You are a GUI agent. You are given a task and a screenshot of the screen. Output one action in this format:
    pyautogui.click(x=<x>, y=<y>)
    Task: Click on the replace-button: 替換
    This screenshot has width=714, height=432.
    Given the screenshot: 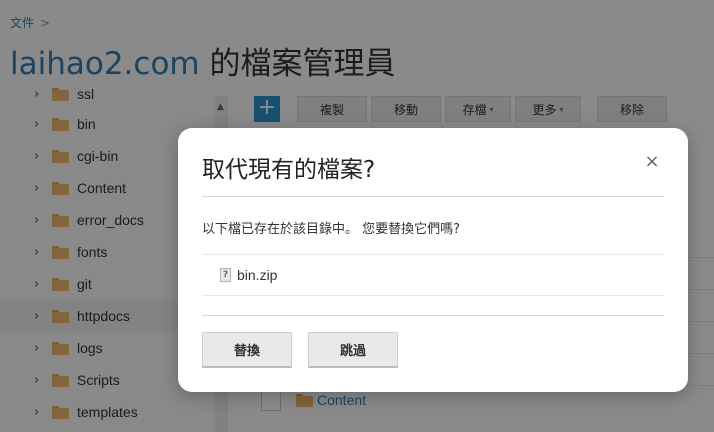 What is the action you would take?
    pyautogui.click(x=247, y=350)
    